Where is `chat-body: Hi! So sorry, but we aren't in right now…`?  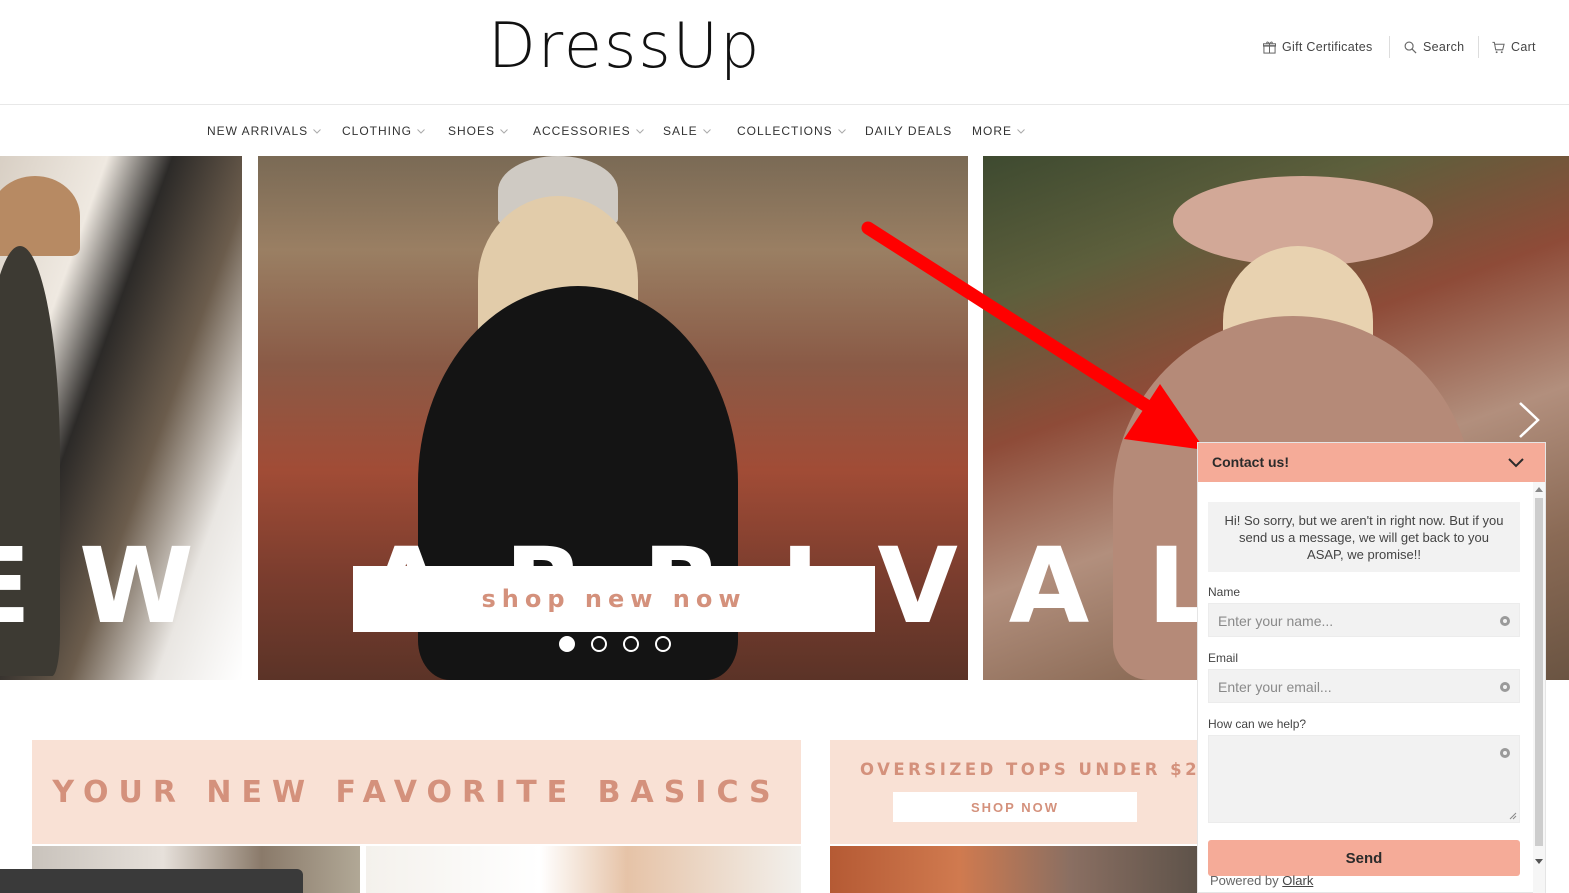
chat-body: Hi! So sorry, but we aren't in right now… is located at coordinates (1371, 687).